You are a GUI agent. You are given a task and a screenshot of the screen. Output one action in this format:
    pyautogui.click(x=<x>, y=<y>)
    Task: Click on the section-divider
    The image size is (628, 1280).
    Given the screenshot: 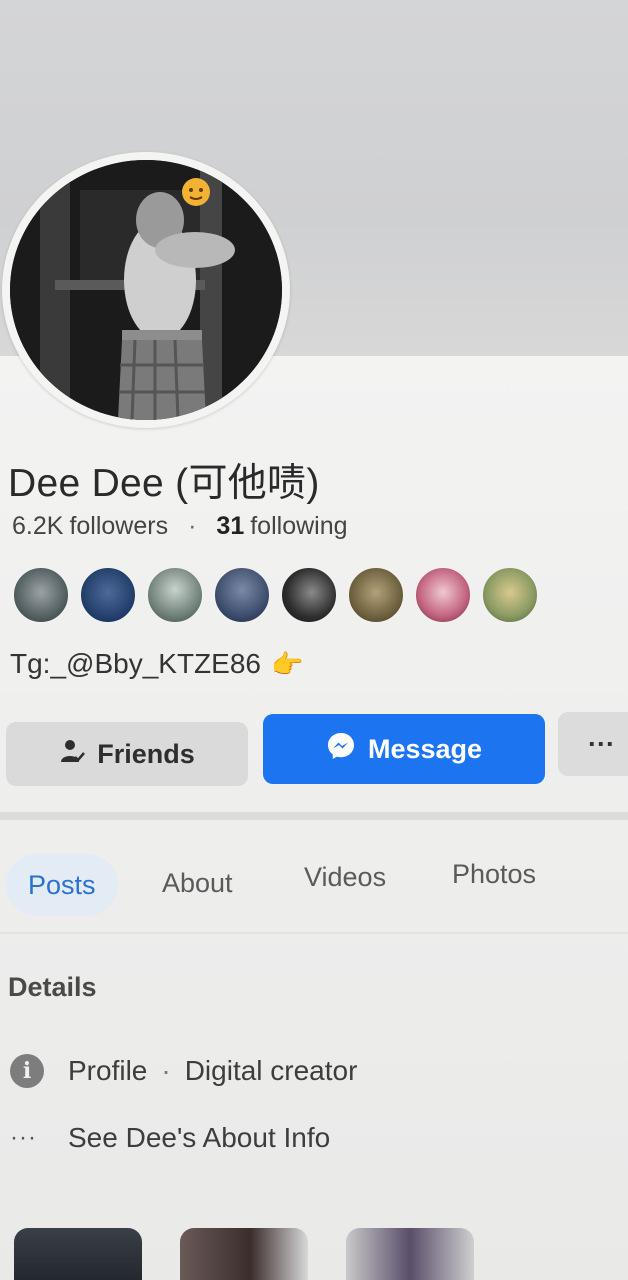 What is the action you would take?
    pyautogui.click(x=314, y=816)
    